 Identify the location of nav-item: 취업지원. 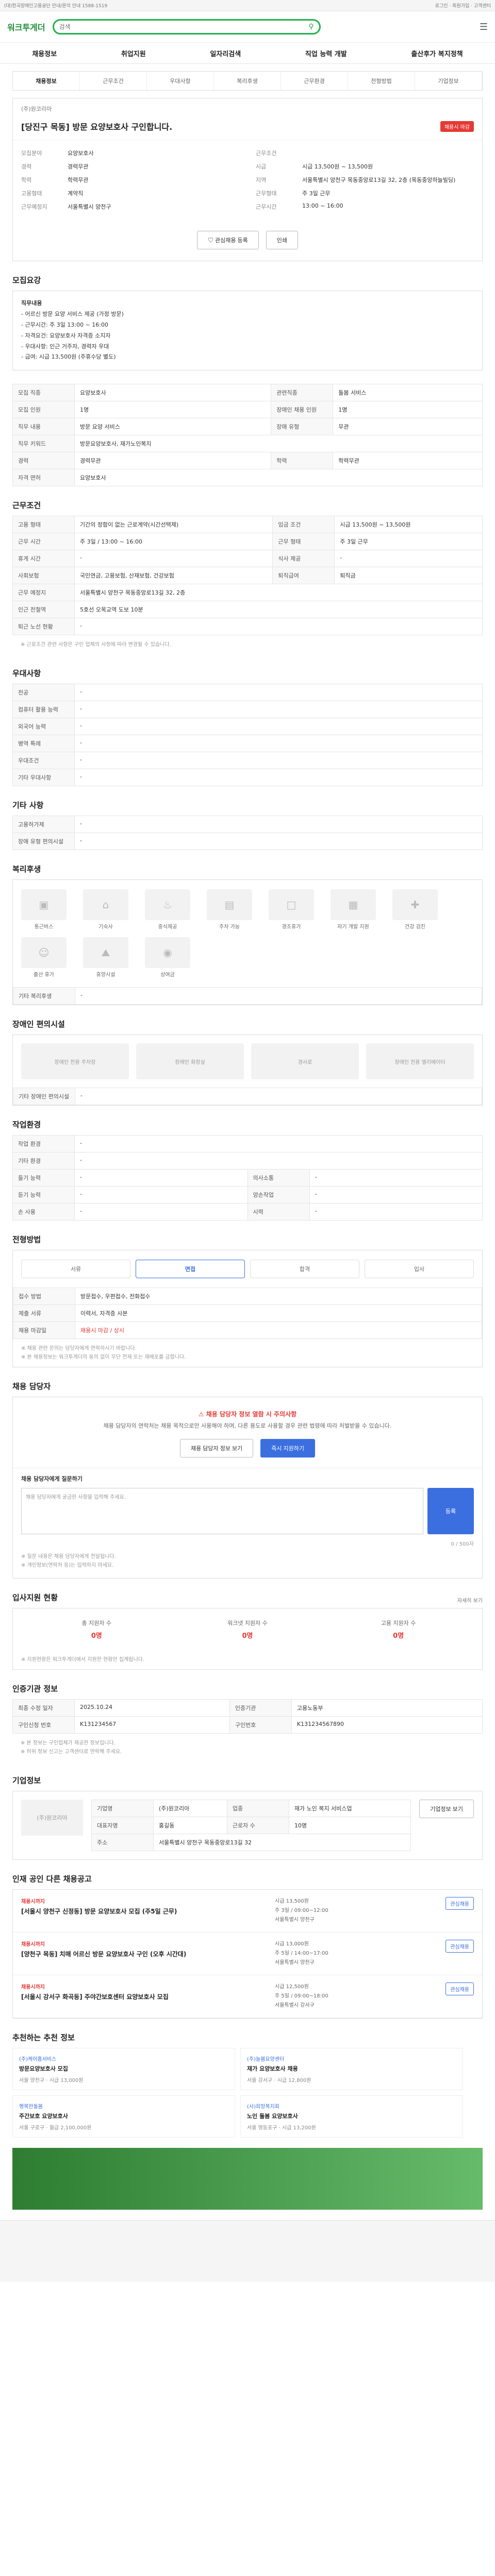
(133, 53).